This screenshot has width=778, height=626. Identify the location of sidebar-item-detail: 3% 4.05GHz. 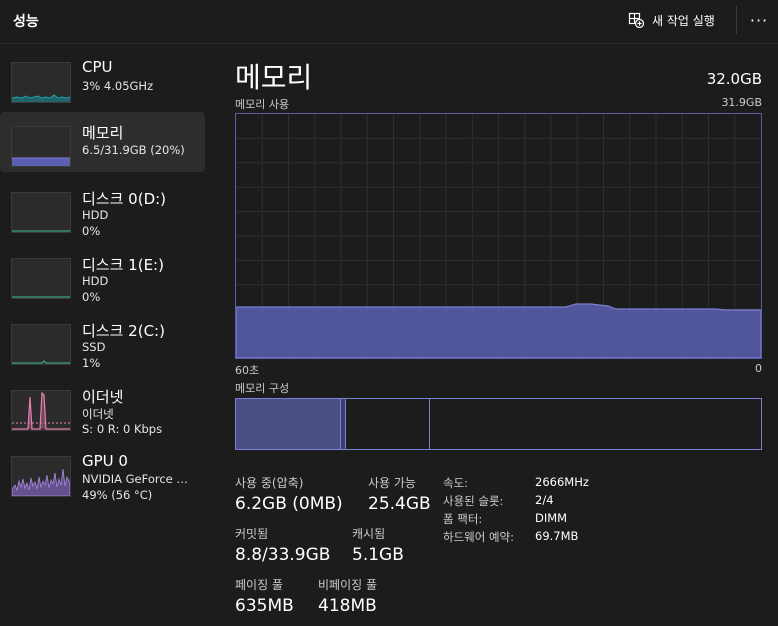
(118, 86).